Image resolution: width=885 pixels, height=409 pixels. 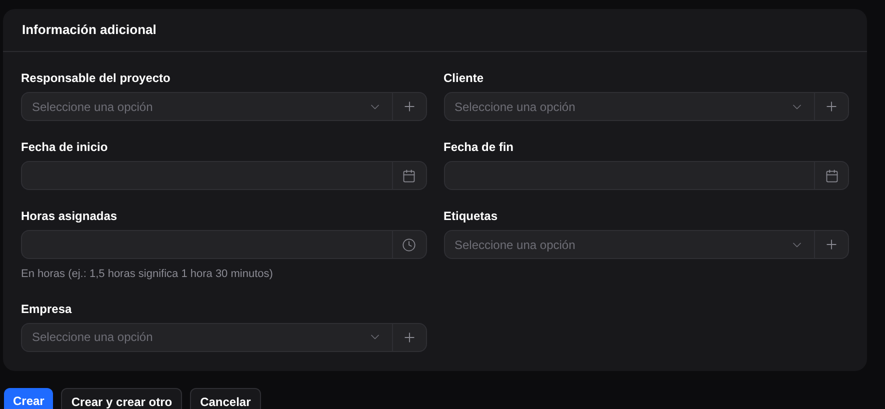 What do you see at coordinates (479, 147) in the screenshot?
I see `field-label: Fecha de fin` at bounding box center [479, 147].